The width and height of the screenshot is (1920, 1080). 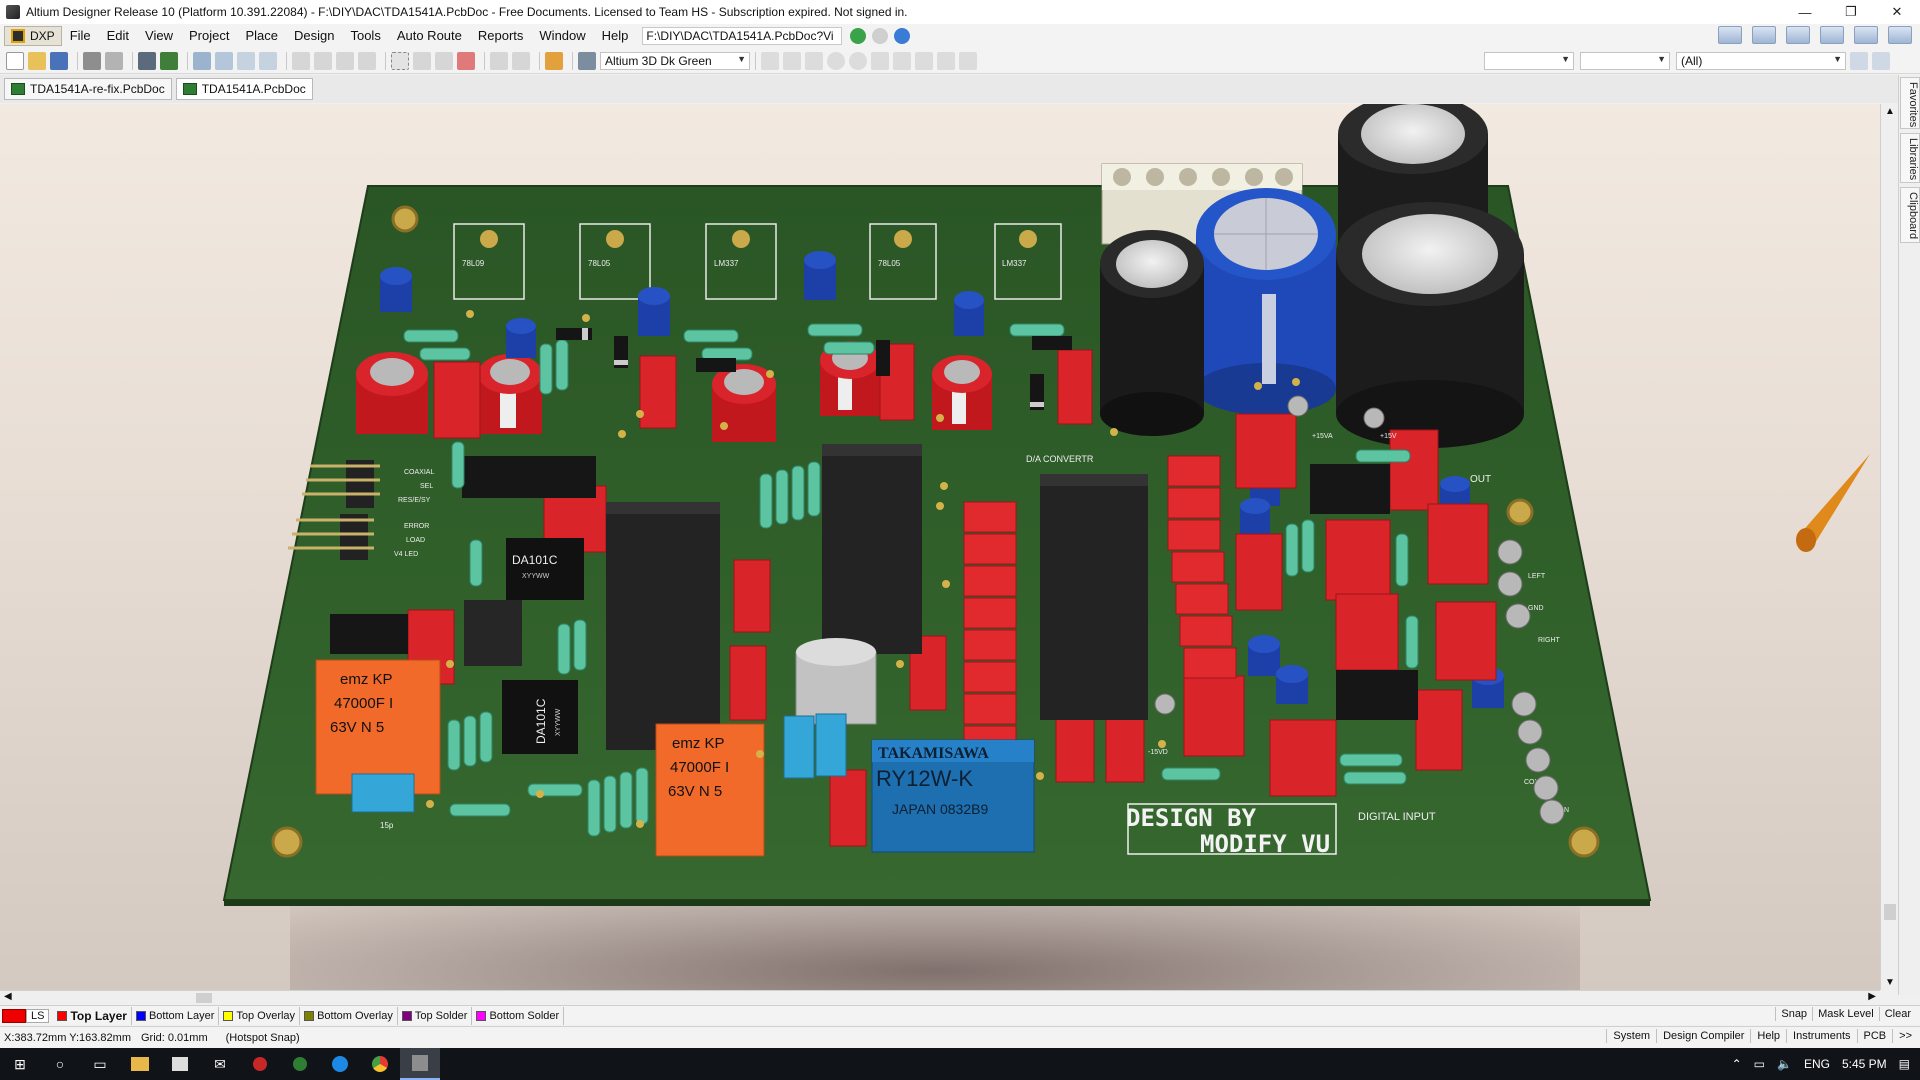 I want to click on volume-icon: 🔈, so click(x=1784, y=1064).